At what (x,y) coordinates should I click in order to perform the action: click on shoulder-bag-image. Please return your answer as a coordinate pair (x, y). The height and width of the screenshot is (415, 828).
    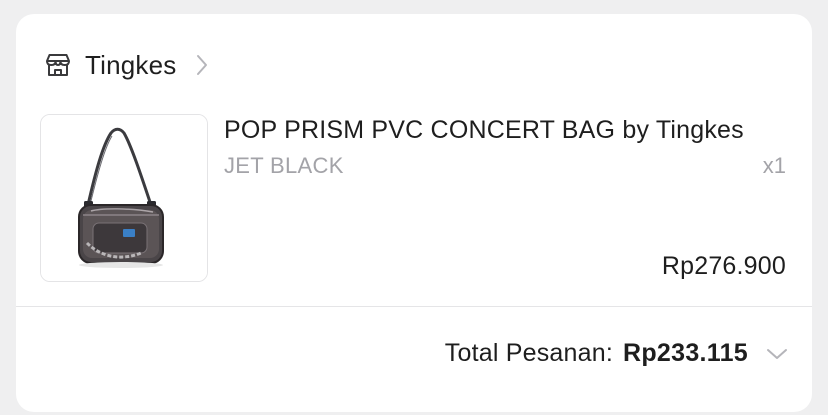
    Looking at the image, I should click on (124, 198).